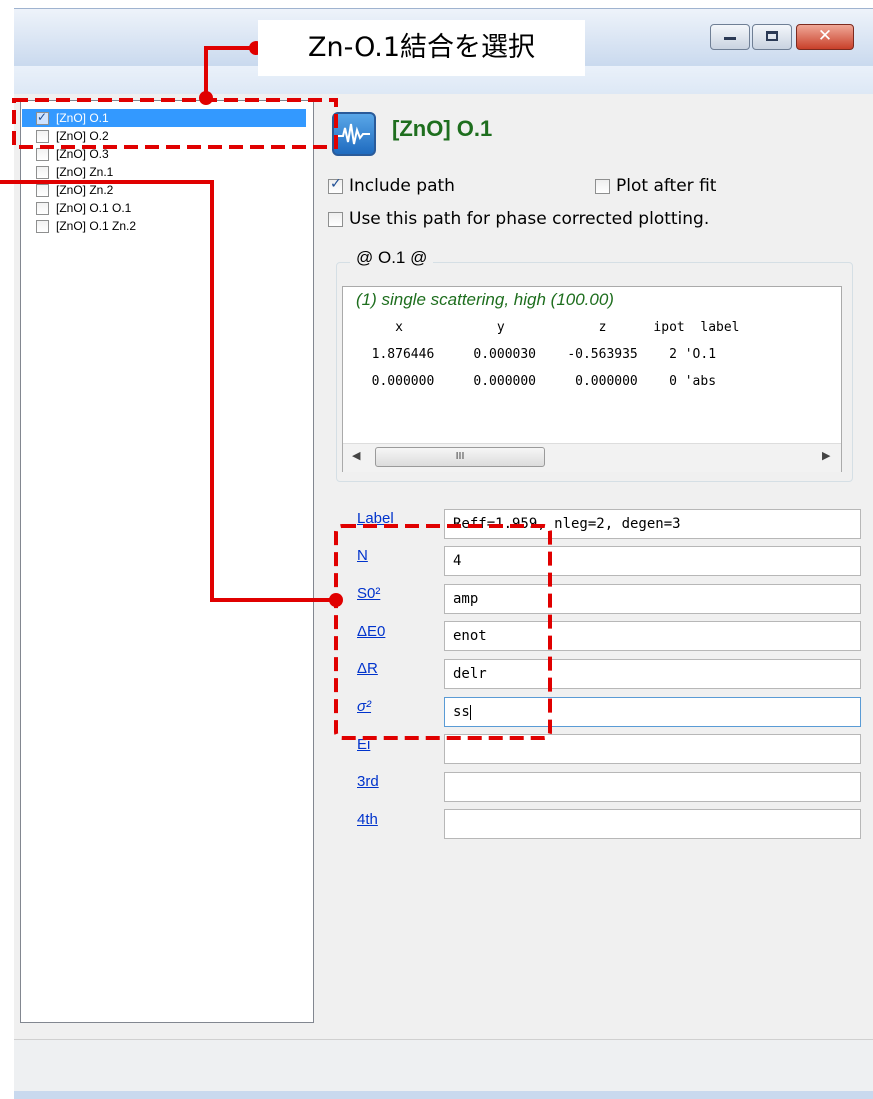 This screenshot has width=873, height=1099. What do you see at coordinates (443, 632) in the screenshot?
I see `parameter-highlight-box` at bounding box center [443, 632].